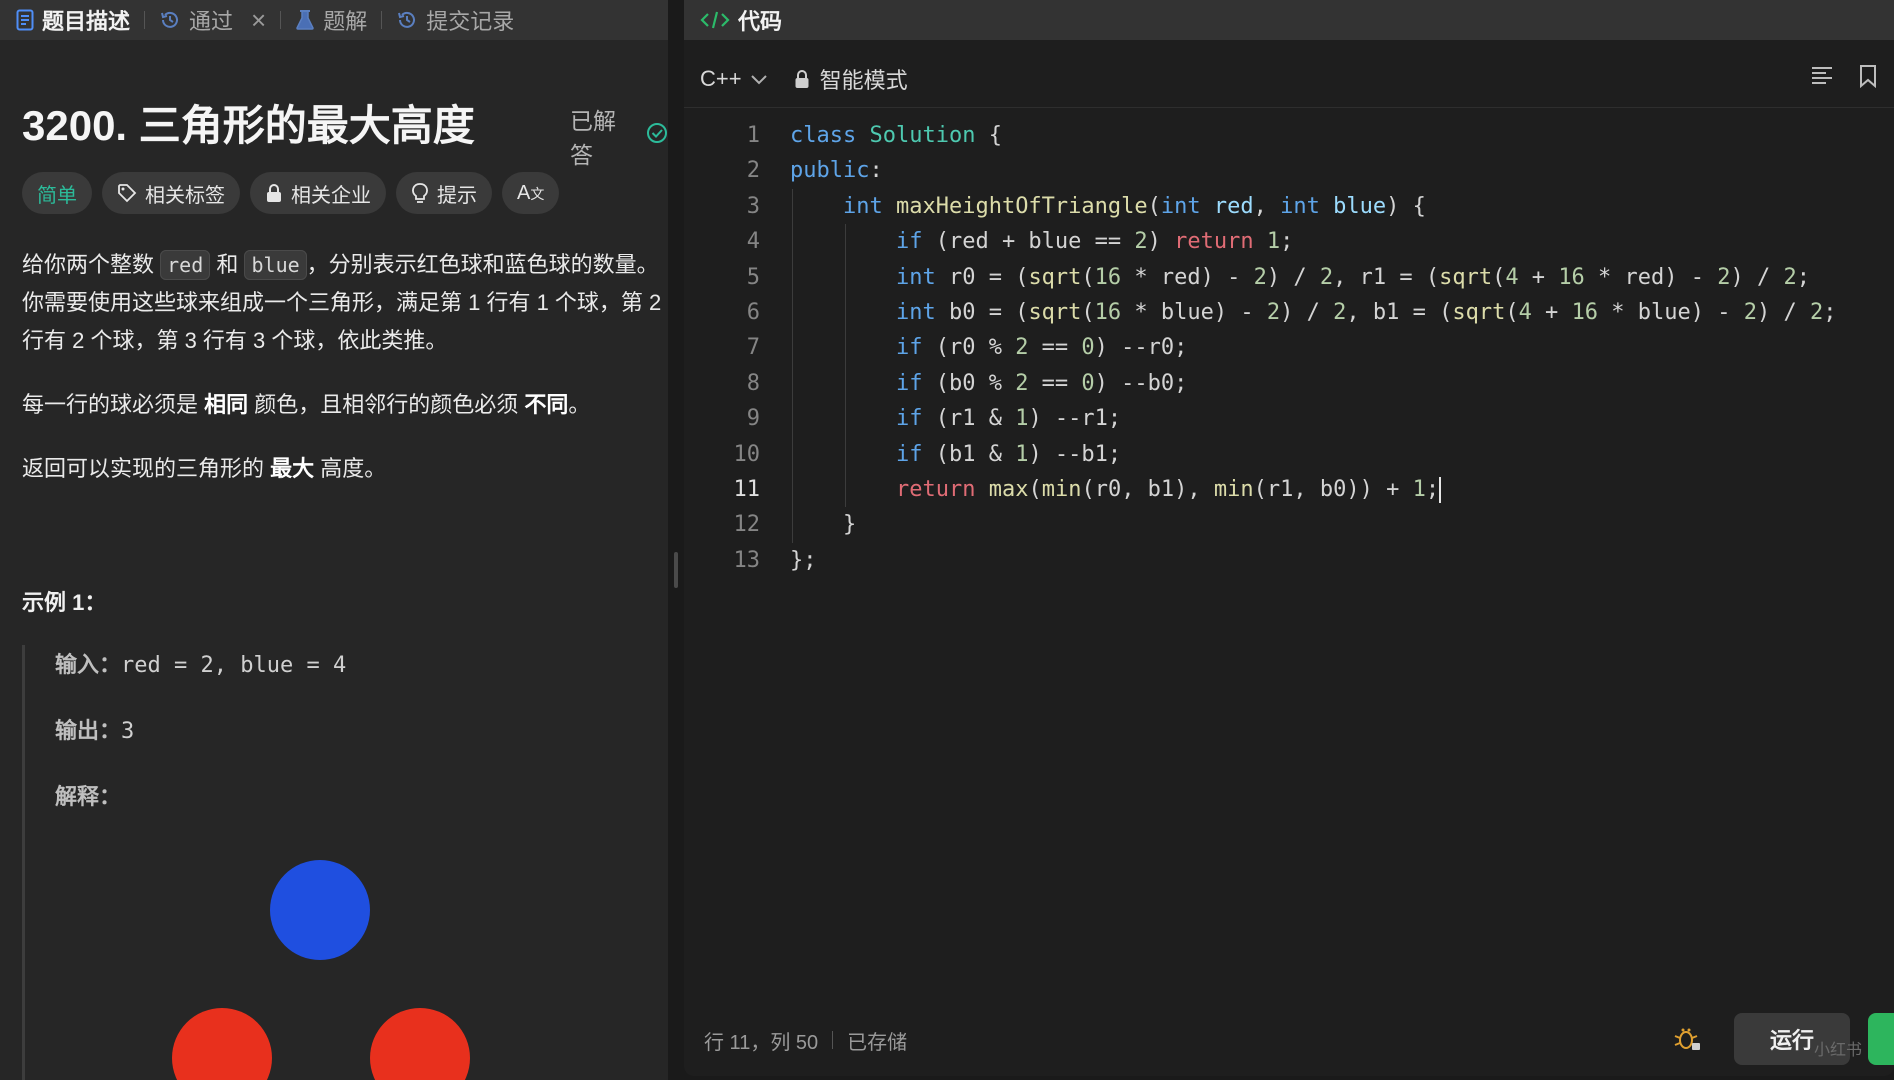 This screenshot has height=1080, width=1894. What do you see at coordinates (1289, 383) in the screenshot?
I see `code-line: 8 if (b0 % 2 == 0) --b0;` at bounding box center [1289, 383].